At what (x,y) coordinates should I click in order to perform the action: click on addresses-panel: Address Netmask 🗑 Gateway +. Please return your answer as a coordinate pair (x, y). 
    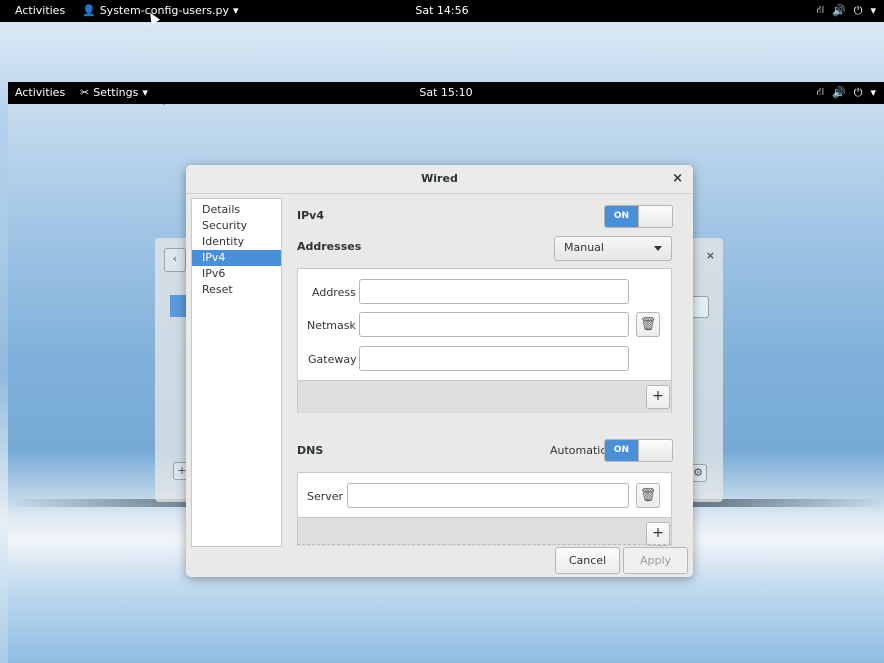
    Looking at the image, I should click on (484, 340).